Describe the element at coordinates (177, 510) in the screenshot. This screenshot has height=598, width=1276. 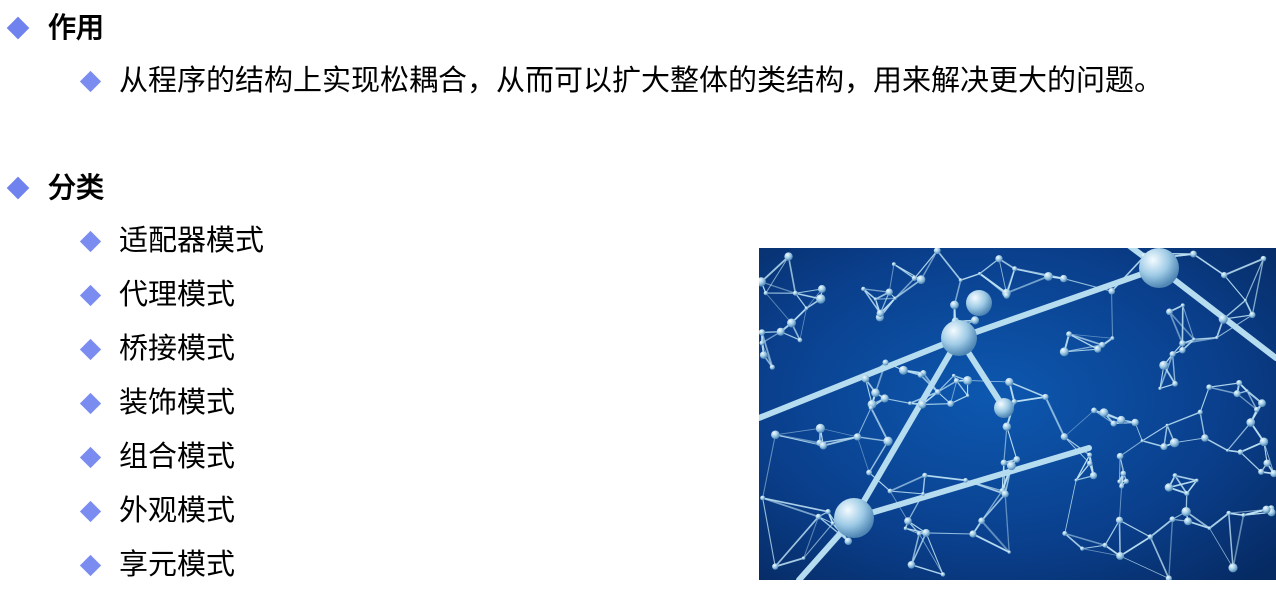
I see `category-item-facade: 外观模式` at that location.